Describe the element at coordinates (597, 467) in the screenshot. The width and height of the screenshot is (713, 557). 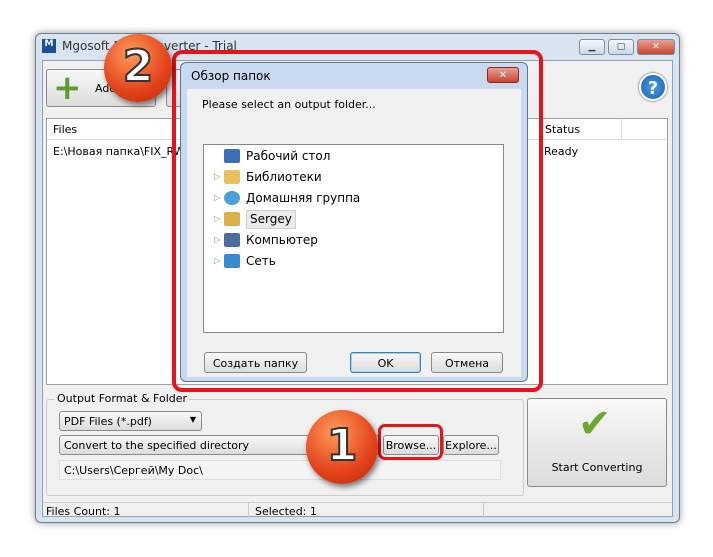
I see `start-label: Start Converting` at that location.